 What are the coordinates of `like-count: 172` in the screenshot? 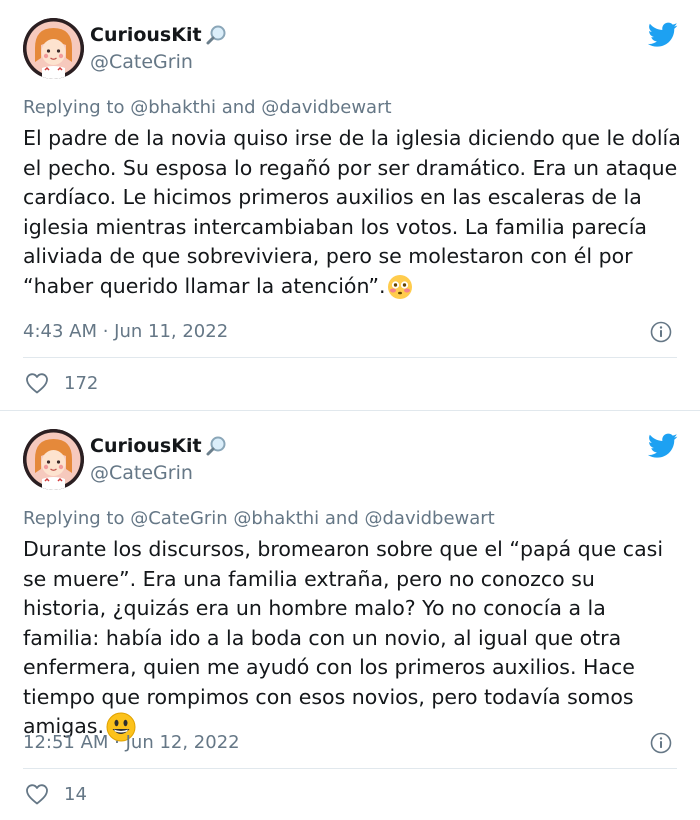 It's located at (81, 383).